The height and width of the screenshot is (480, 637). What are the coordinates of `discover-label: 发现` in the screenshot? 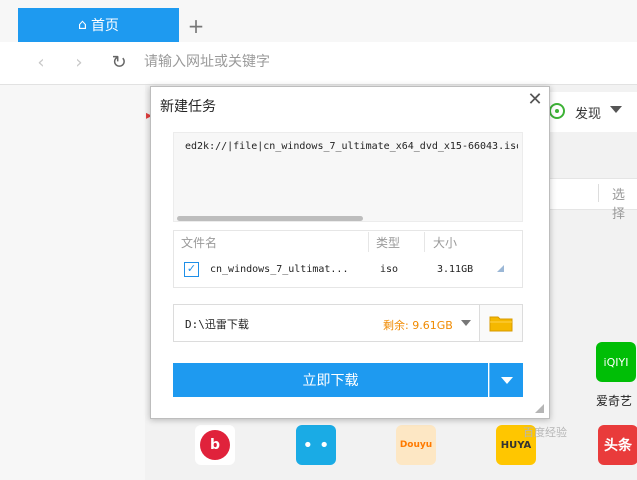 It's located at (588, 112).